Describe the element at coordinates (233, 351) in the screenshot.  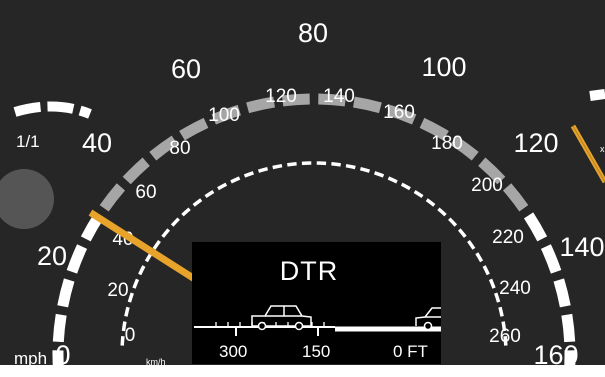
I see `distance-label-300: 300` at that location.